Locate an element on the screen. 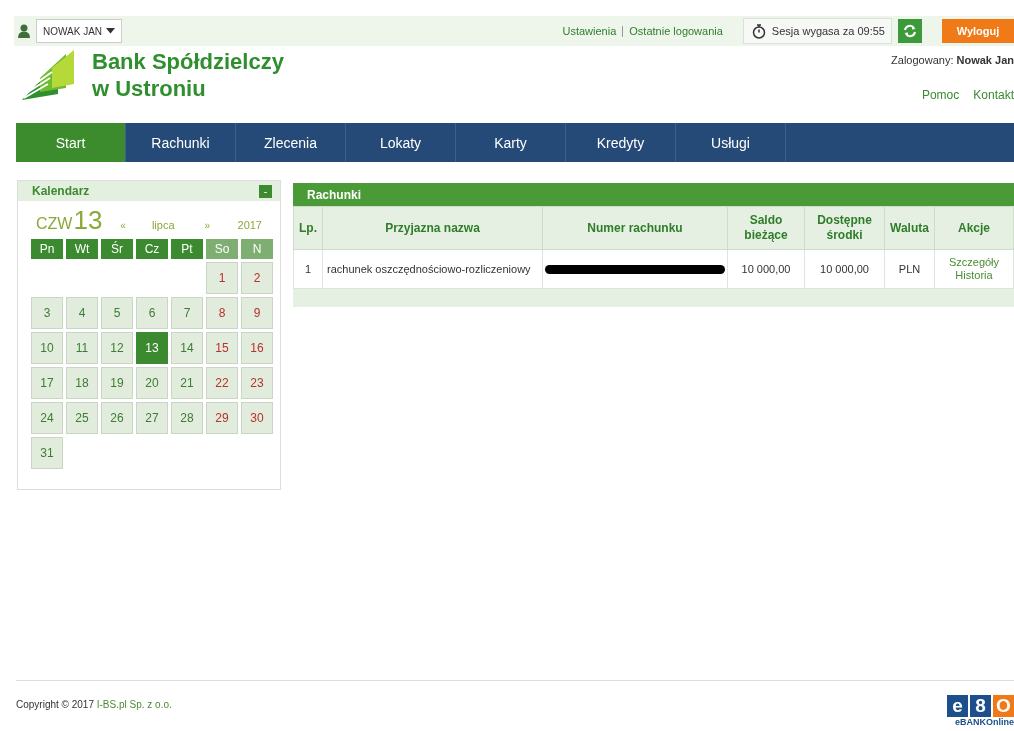 The width and height of the screenshot is (1014, 731). calendar-day: 6 is located at coordinates (152, 313).